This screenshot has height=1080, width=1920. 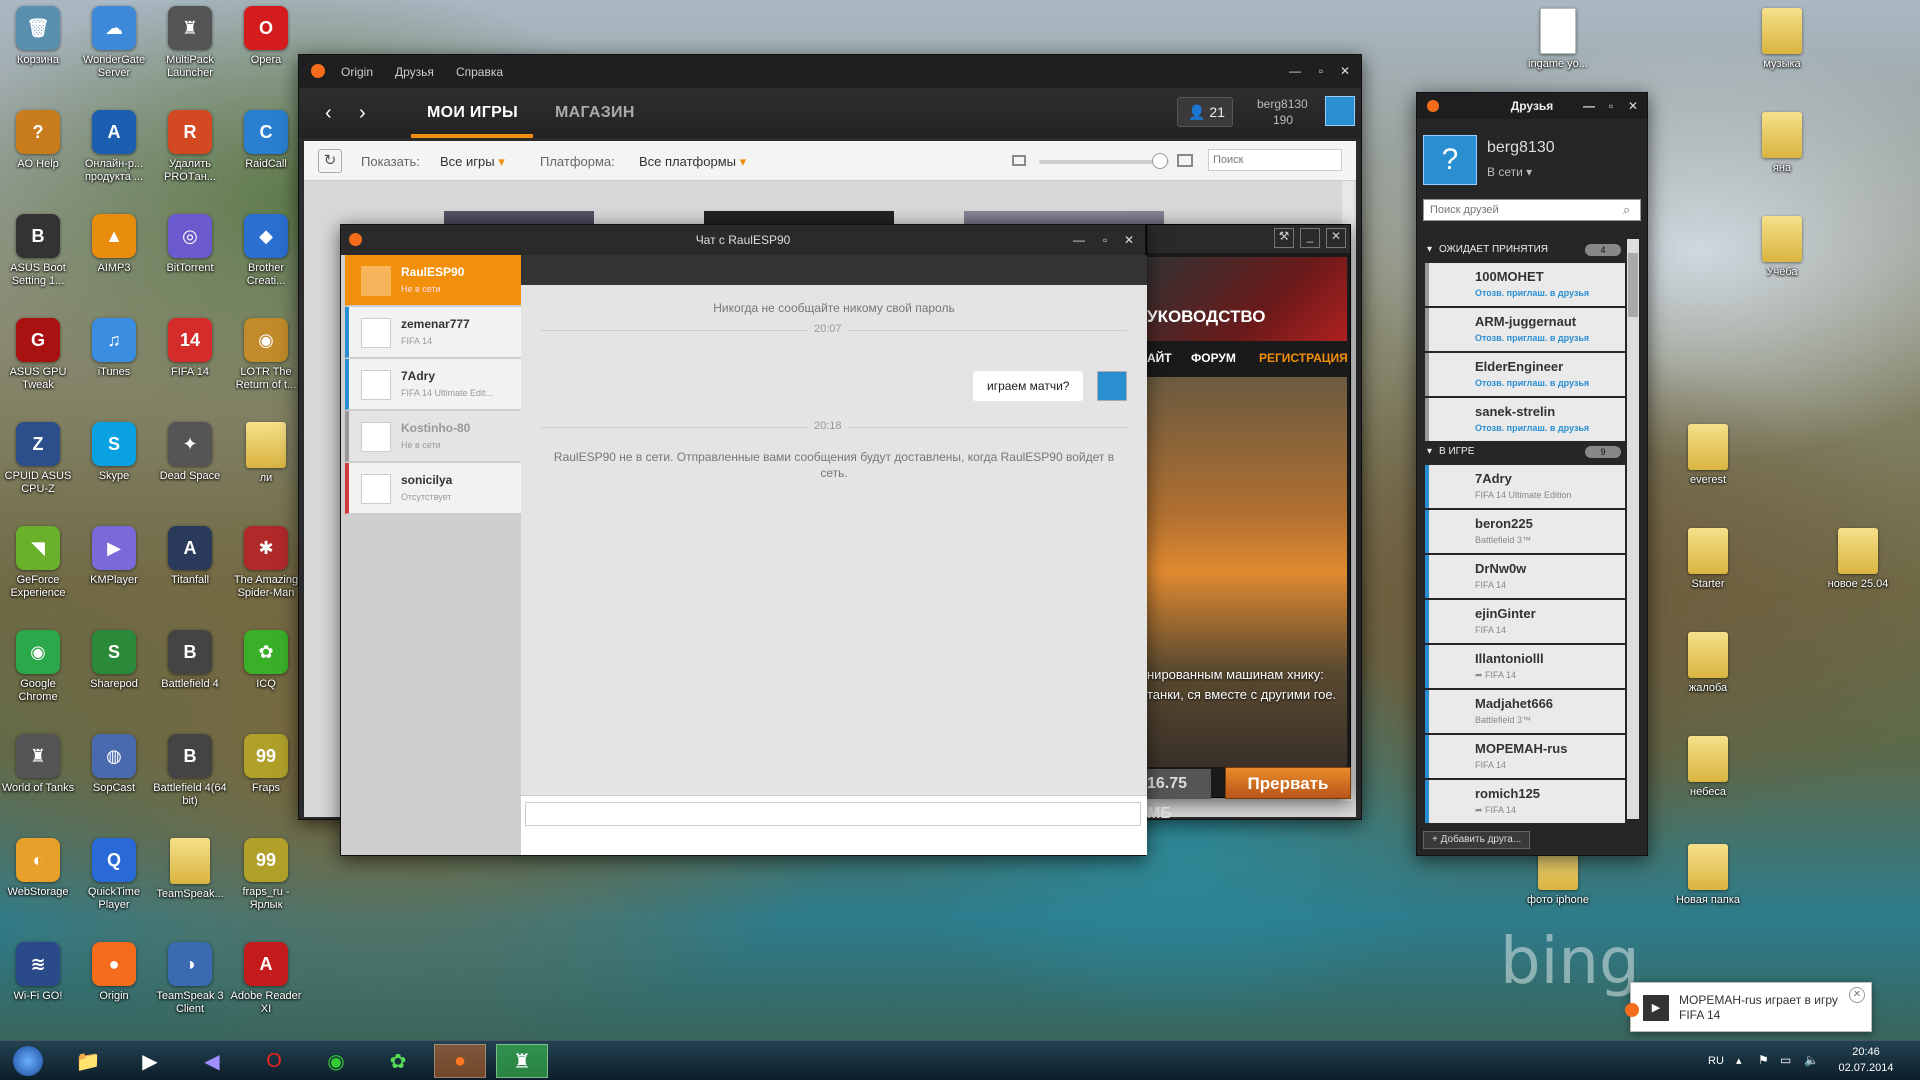 I want to click on tab-store: МАГАЗИН, so click(x=595, y=113).